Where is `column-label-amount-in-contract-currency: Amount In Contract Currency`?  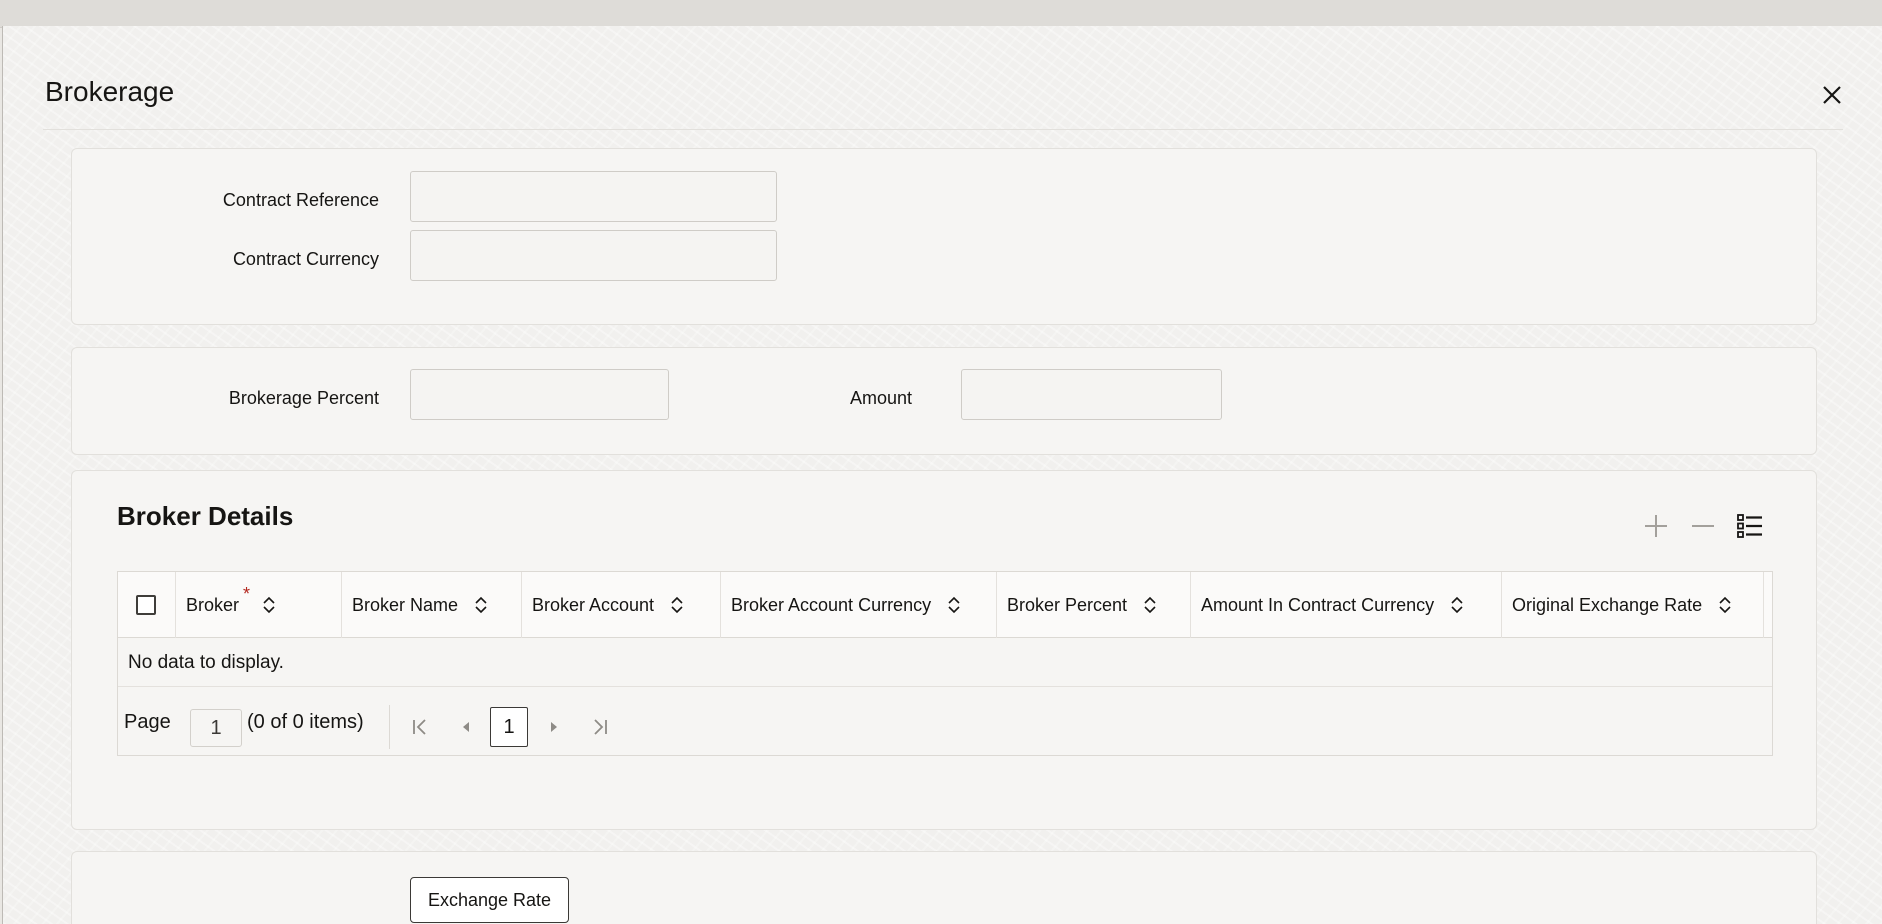 column-label-amount-in-contract-currency: Amount In Contract Currency is located at coordinates (1318, 604).